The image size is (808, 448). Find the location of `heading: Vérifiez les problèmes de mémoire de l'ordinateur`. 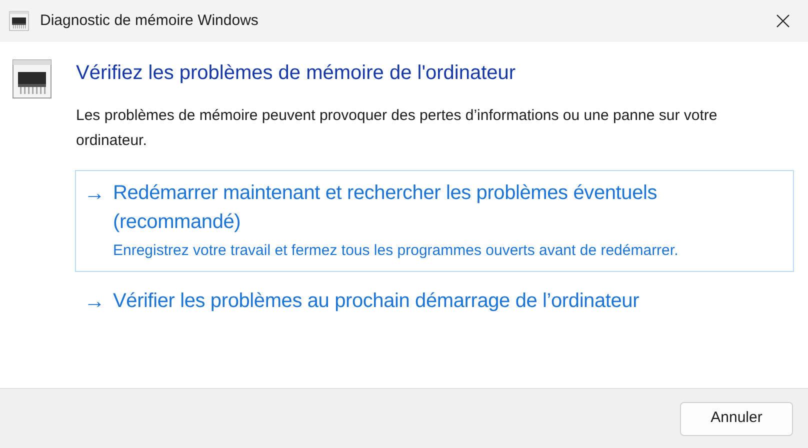

heading: Vérifiez les problèmes de mémoire de l'ordinateur is located at coordinates (296, 73).